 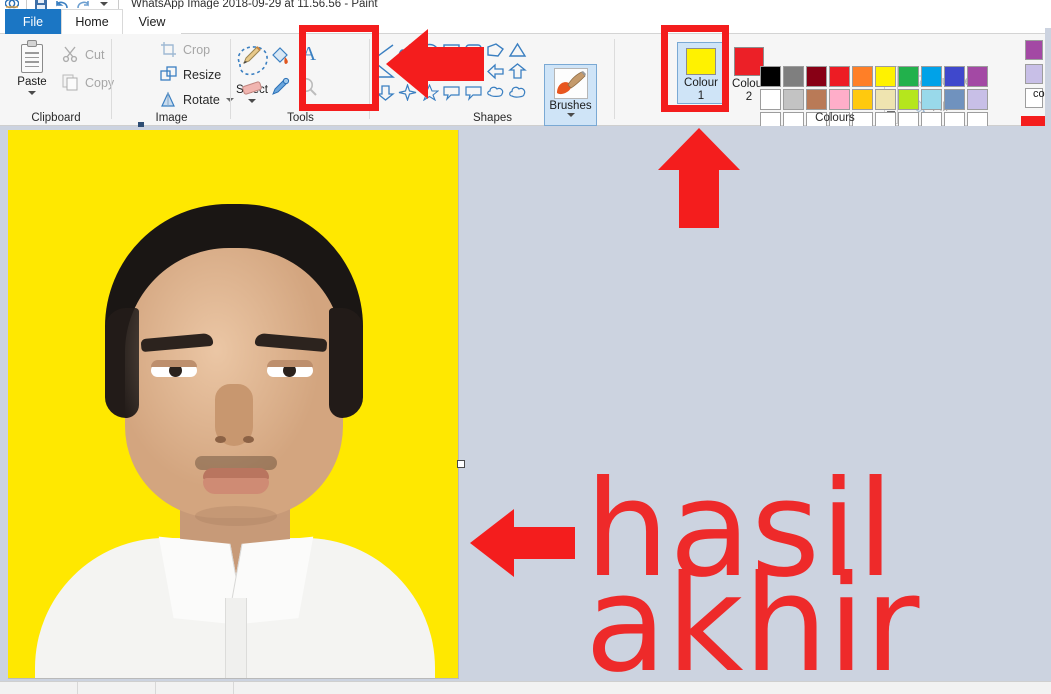 I want to click on scissors-icon, so click(x=70, y=54).